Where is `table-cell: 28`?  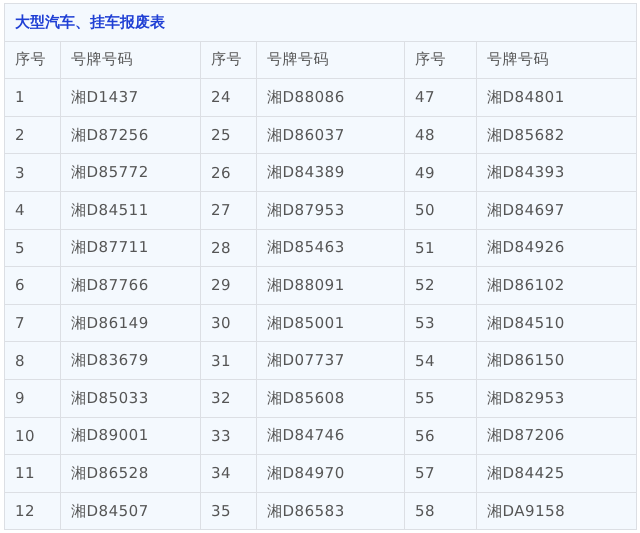 table-cell: 28 is located at coordinates (228, 248).